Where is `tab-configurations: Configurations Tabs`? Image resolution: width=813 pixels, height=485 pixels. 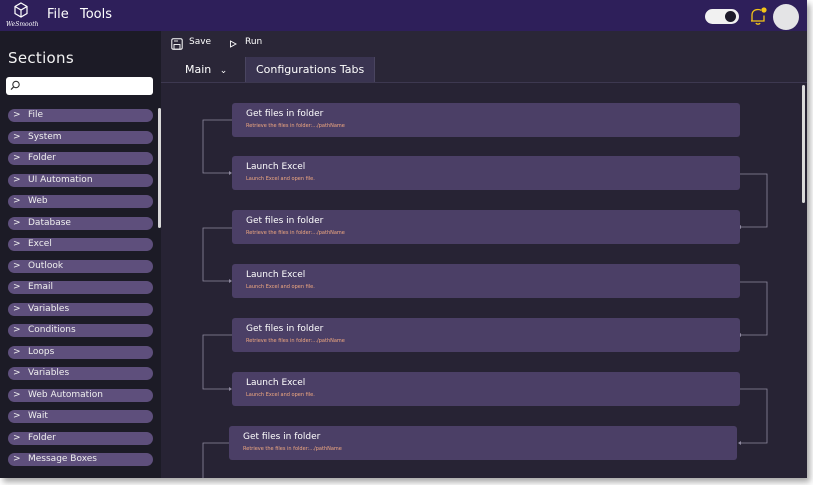
tab-configurations: Configurations Tabs is located at coordinates (310, 69).